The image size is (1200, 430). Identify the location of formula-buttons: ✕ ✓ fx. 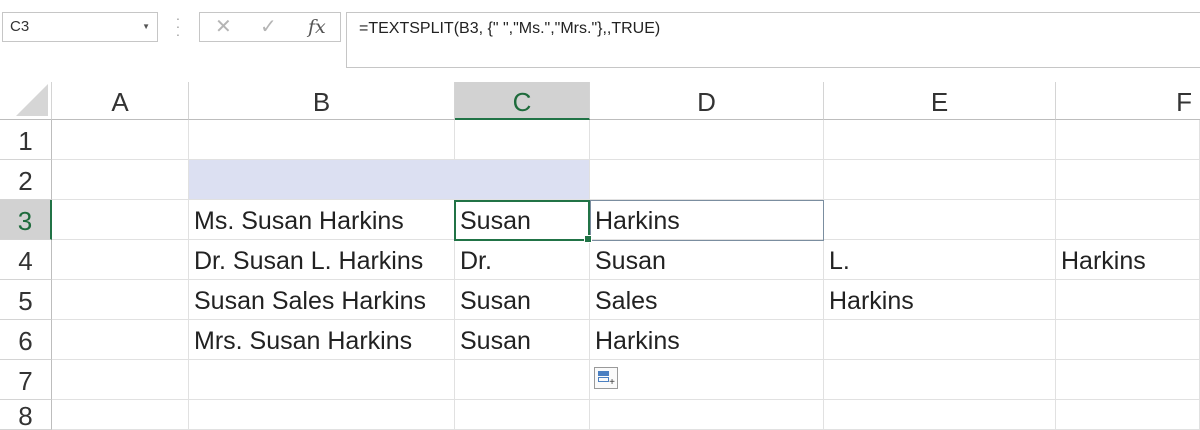
(270, 27).